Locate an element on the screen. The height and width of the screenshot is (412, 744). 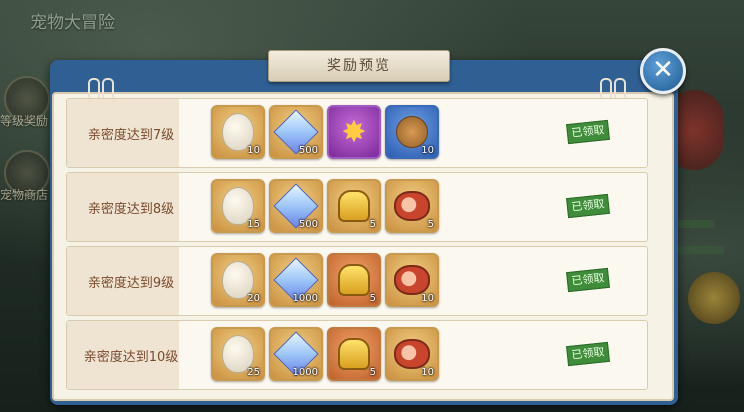
reward-row: 亲密度达到8级 15 500 5 5 已领取 is located at coordinates (357, 207).